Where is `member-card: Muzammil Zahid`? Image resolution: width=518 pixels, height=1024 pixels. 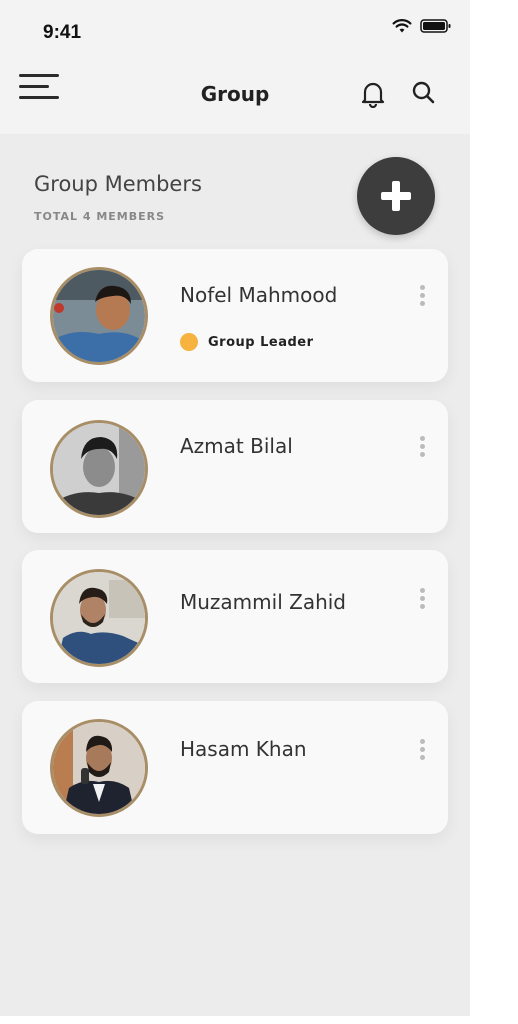
member-card: Muzammil Zahid is located at coordinates (235, 616).